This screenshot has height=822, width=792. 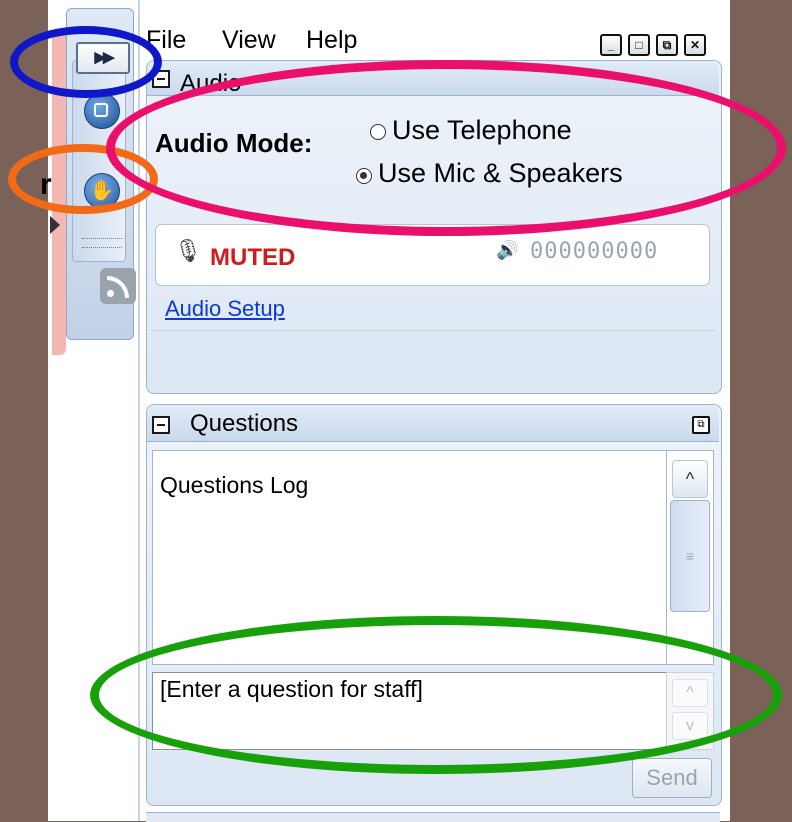 What do you see at coordinates (594, 251) in the screenshot?
I see `audio-level-meter: 000000000` at bounding box center [594, 251].